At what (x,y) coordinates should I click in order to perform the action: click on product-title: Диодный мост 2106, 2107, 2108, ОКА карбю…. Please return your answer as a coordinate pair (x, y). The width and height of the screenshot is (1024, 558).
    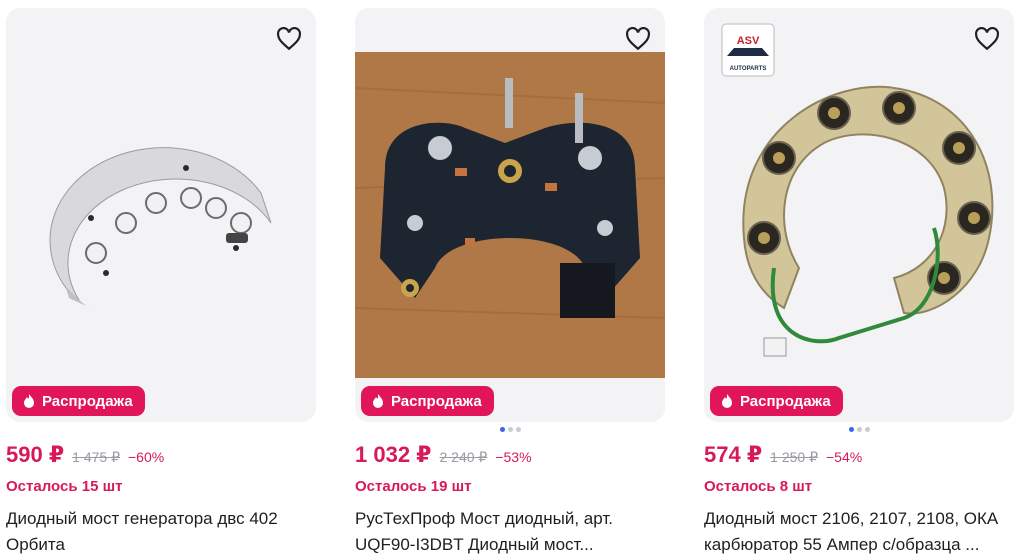
    Looking at the image, I should click on (859, 532).